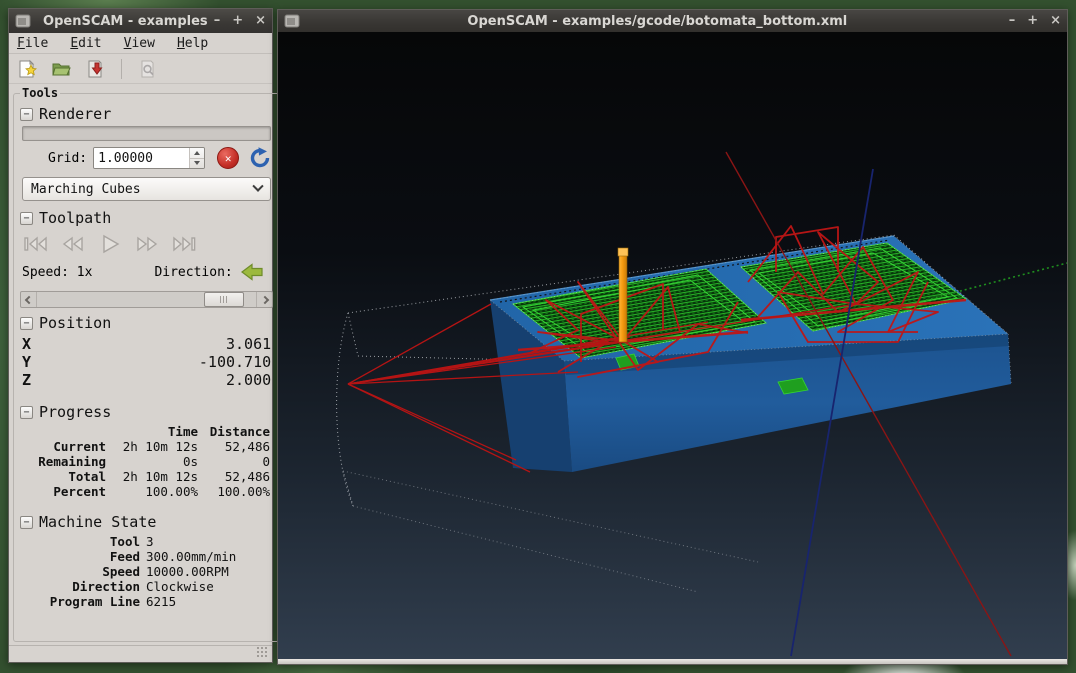 The height and width of the screenshot is (673, 1076). I want to click on refresh-render-button, so click(260, 158).